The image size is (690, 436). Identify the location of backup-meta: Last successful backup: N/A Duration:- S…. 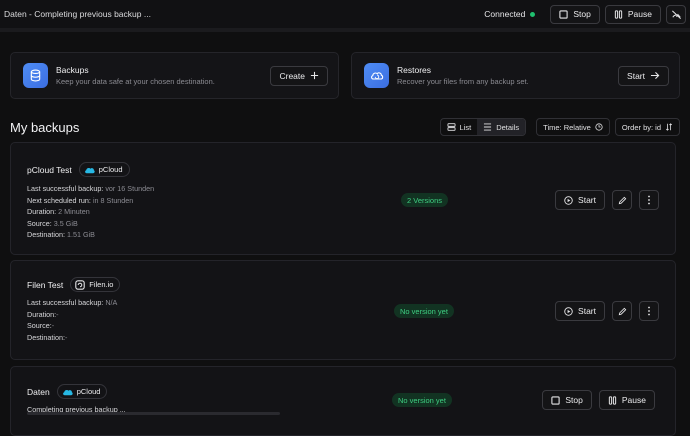
(73, 320).